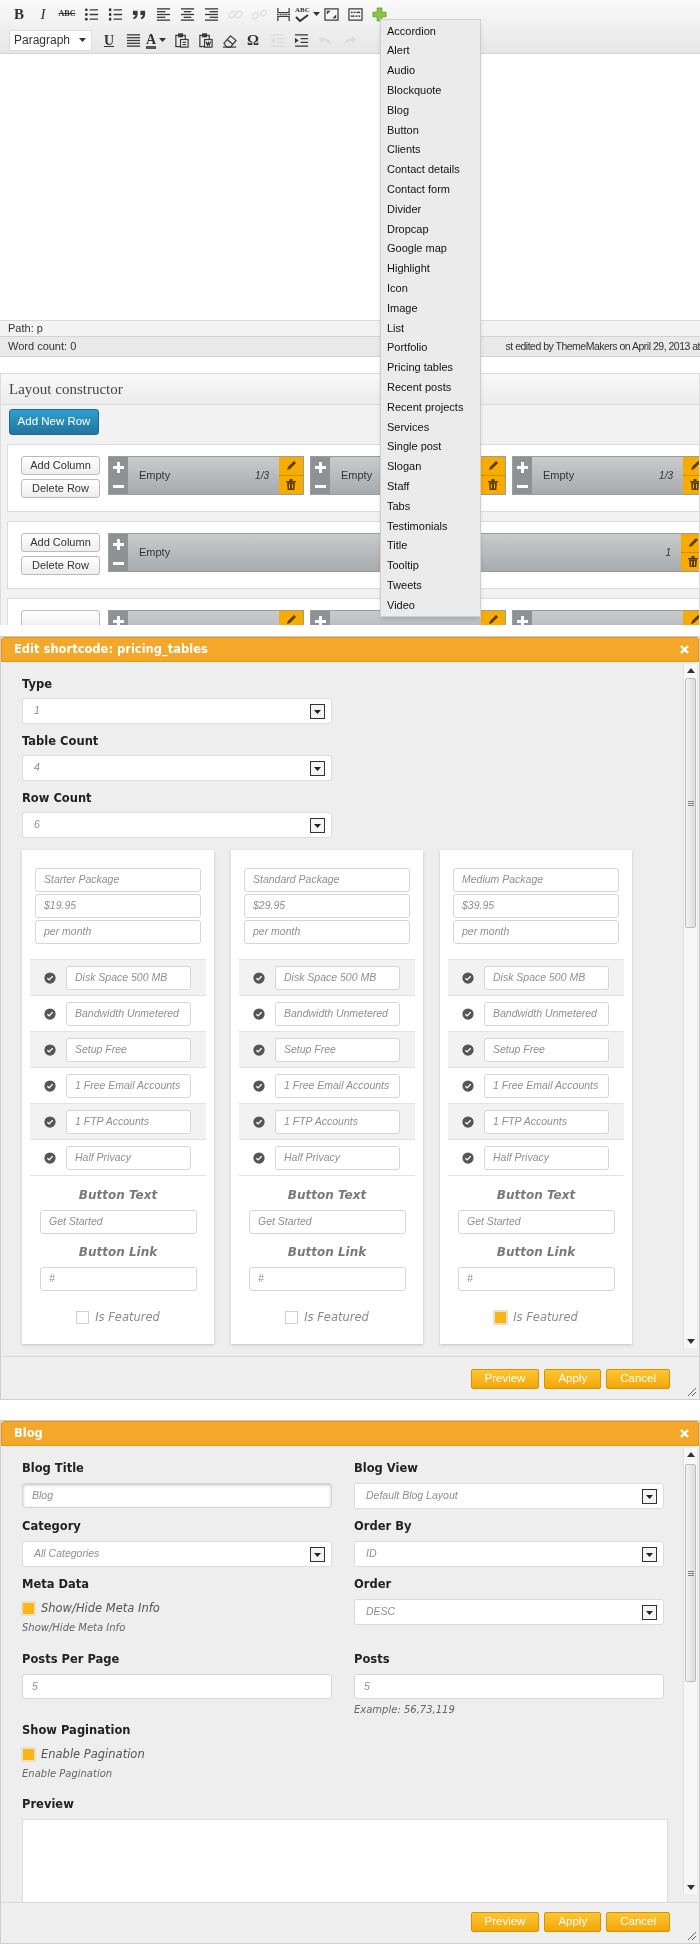  I want to click on justify-icon, so click(133, 40).